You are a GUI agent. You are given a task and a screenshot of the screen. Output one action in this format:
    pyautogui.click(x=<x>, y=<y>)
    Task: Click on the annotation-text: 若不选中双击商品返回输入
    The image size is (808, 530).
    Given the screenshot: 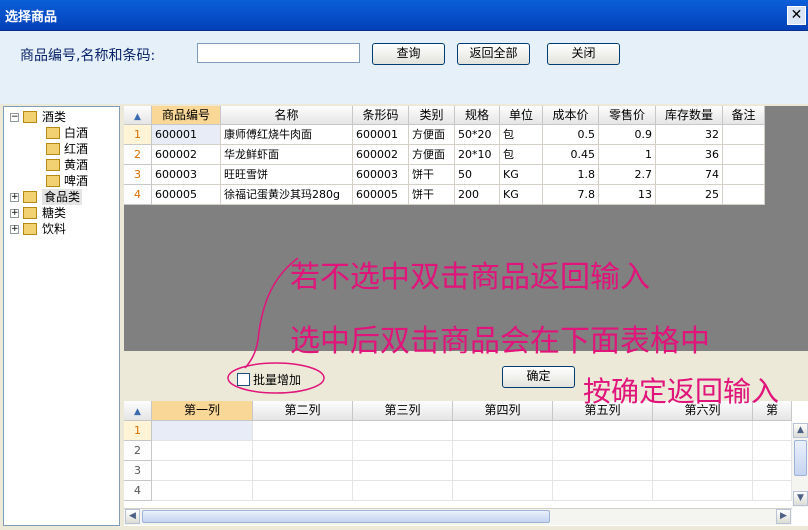 What is the action you would take?
    pyautogui.click(x=470, y=277)
    